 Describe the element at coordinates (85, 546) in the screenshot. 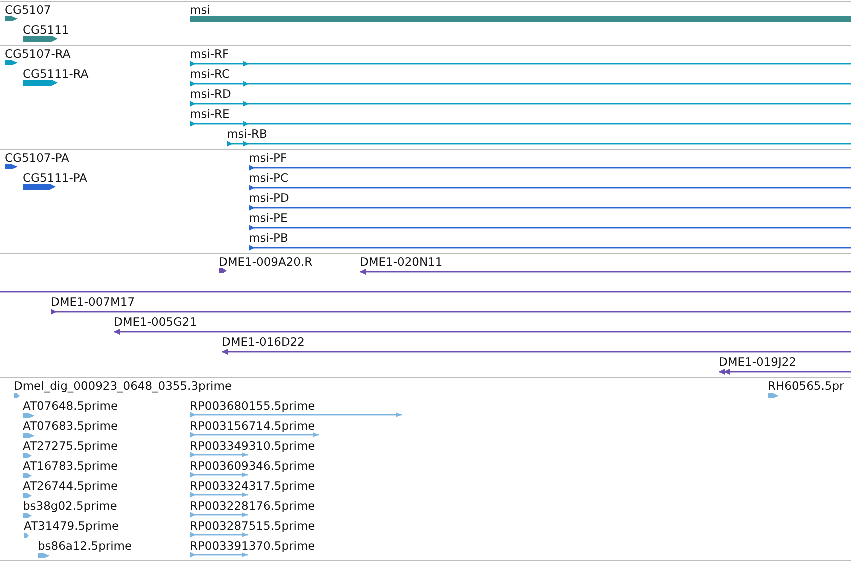

I see `feature-label: bs86a12.5prime` at that location.